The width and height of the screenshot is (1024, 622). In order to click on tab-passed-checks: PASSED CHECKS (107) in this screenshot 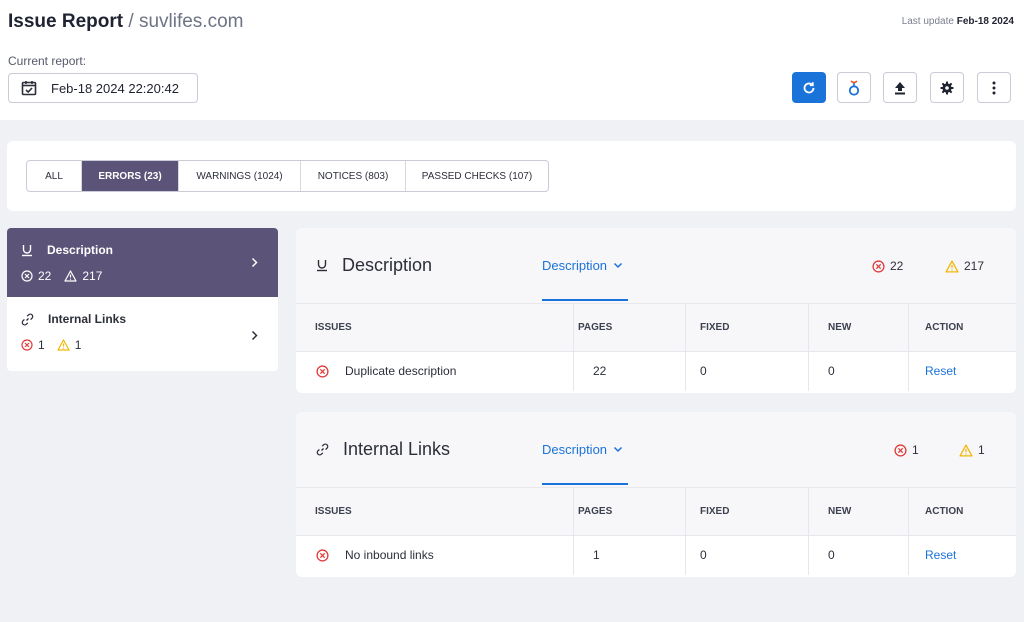, I will do `click(477, 176)`.